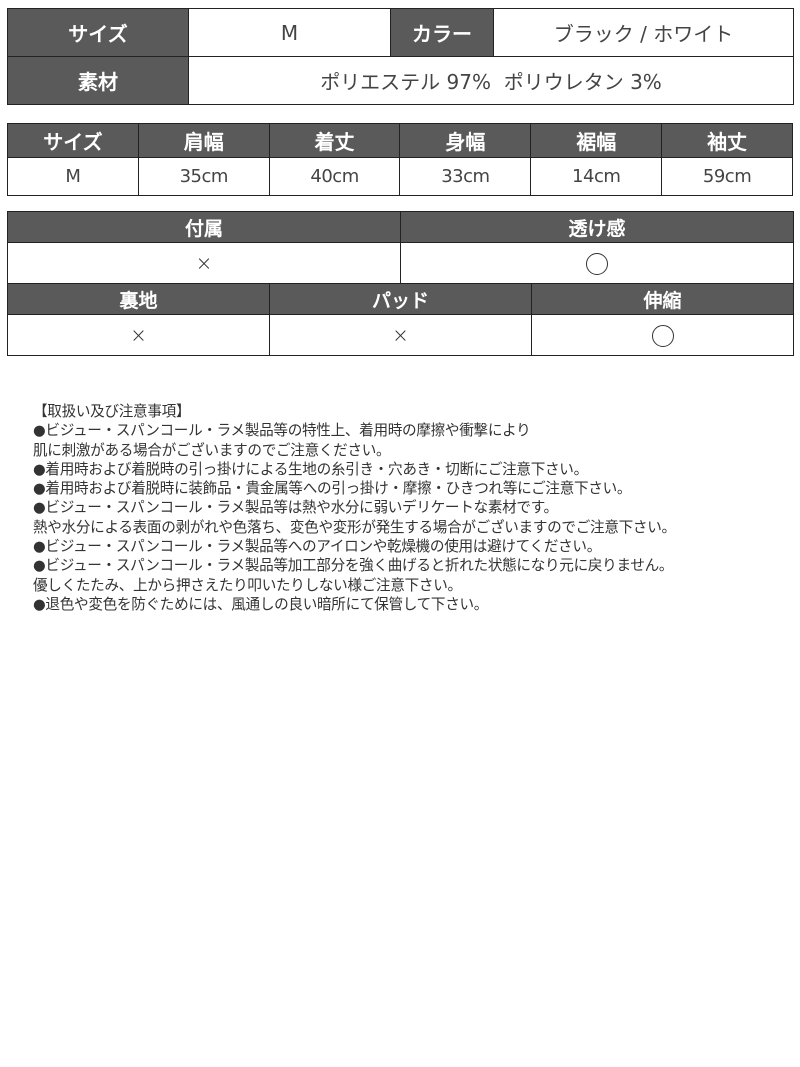  I want to click on measurement-header: 肩幅, so click(203, 140).